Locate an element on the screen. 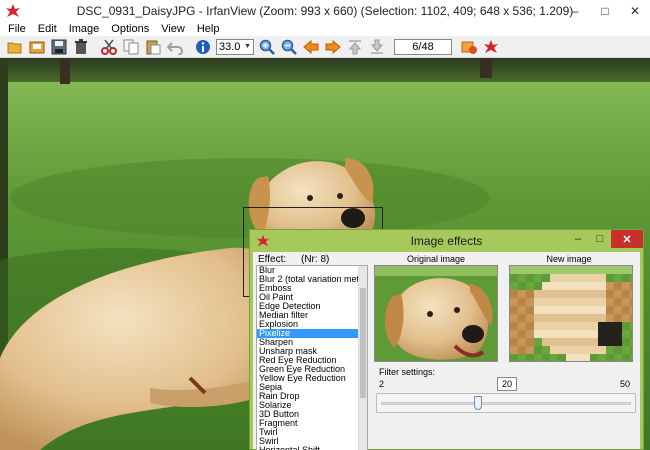 Image resolution: width=650 pixels, height=450 pixels. original-image-preview is located at coordinates (436, 313).